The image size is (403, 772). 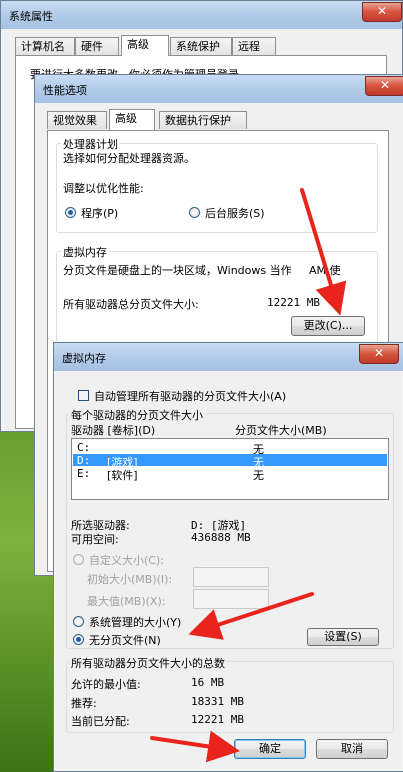 What do you see at coordinates (217, 719) in the screenshot?
I see `current-allocated-value: 12221 MB` at bounding box center [217, 719].